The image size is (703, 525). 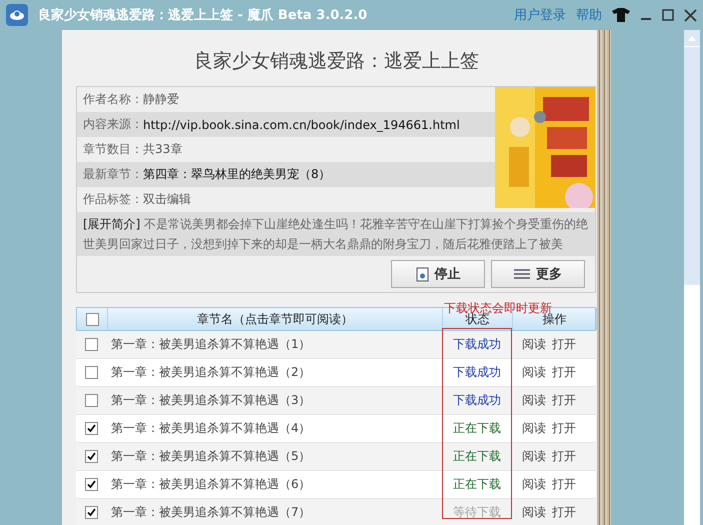 What do you see at coordinates (621, 15) in the screenshot?
I see `tshirt-icon` at bounding box center [621, 15].